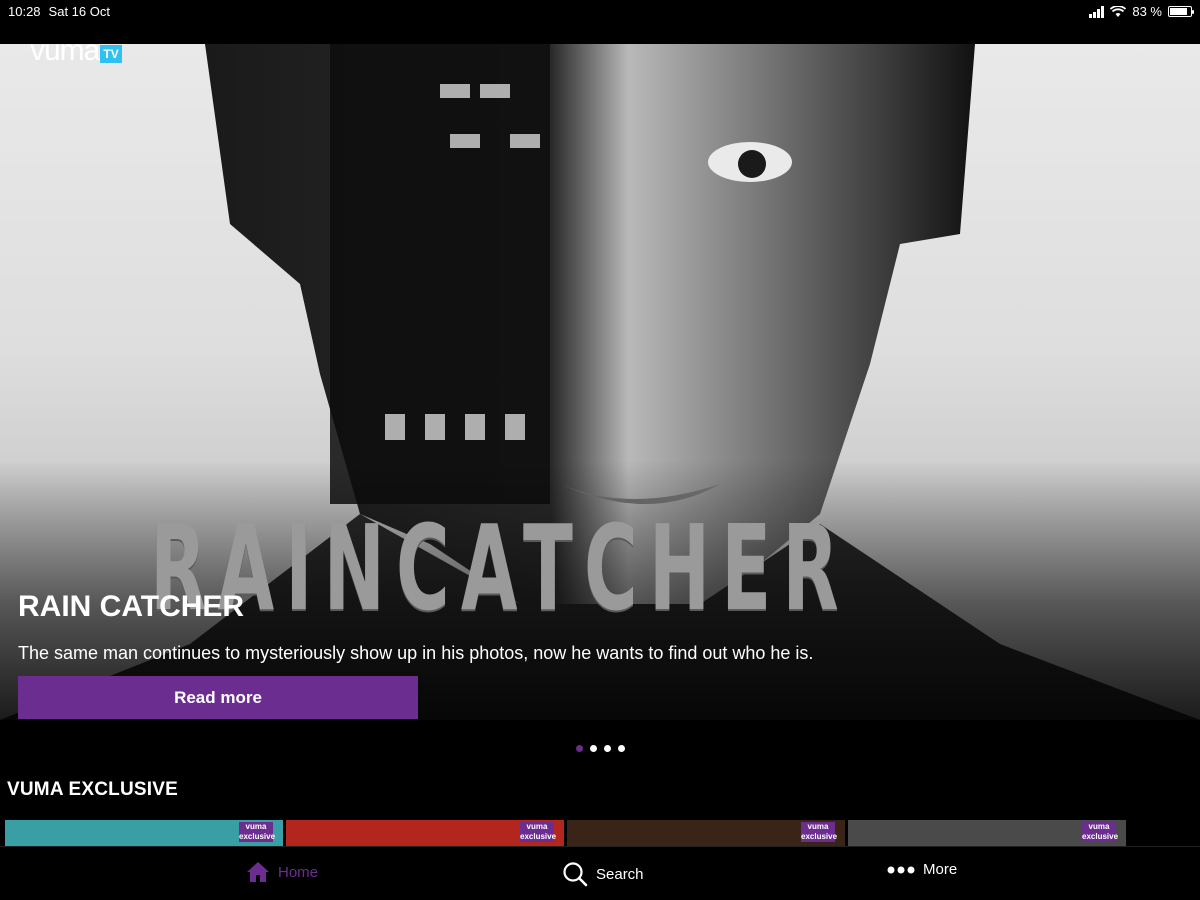 The height and width of the screenshot is (900, 1200). What do you see at coordinates (93, 789) in the screenshot?
I see `section-title: VUMA EXCLUSIVE` at bounding box center [93, 789].